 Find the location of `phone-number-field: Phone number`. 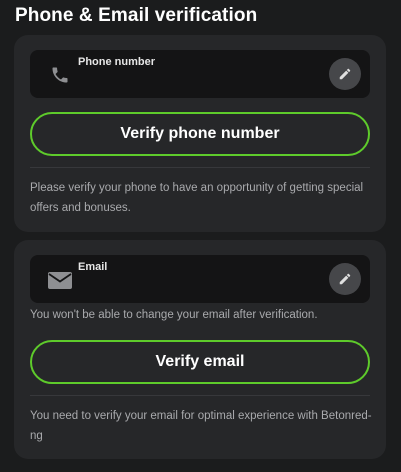

phone-number-field: Phone number is located at coordinates (200, 74).